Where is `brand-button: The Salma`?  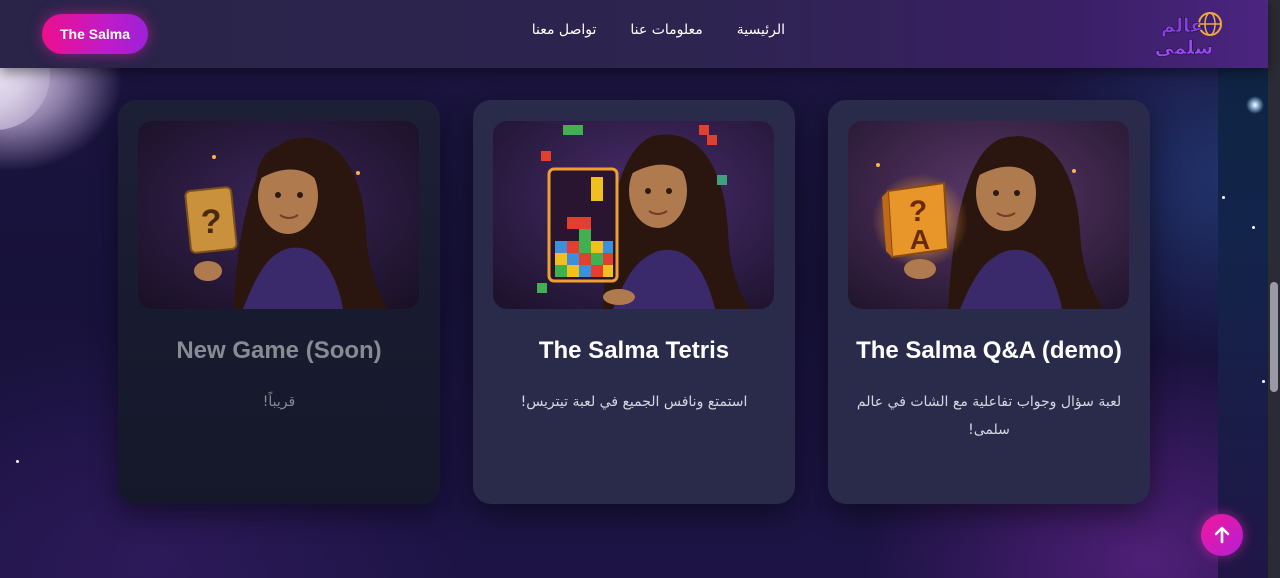 brand-button: The Salma is located at coordinates (95, 34).